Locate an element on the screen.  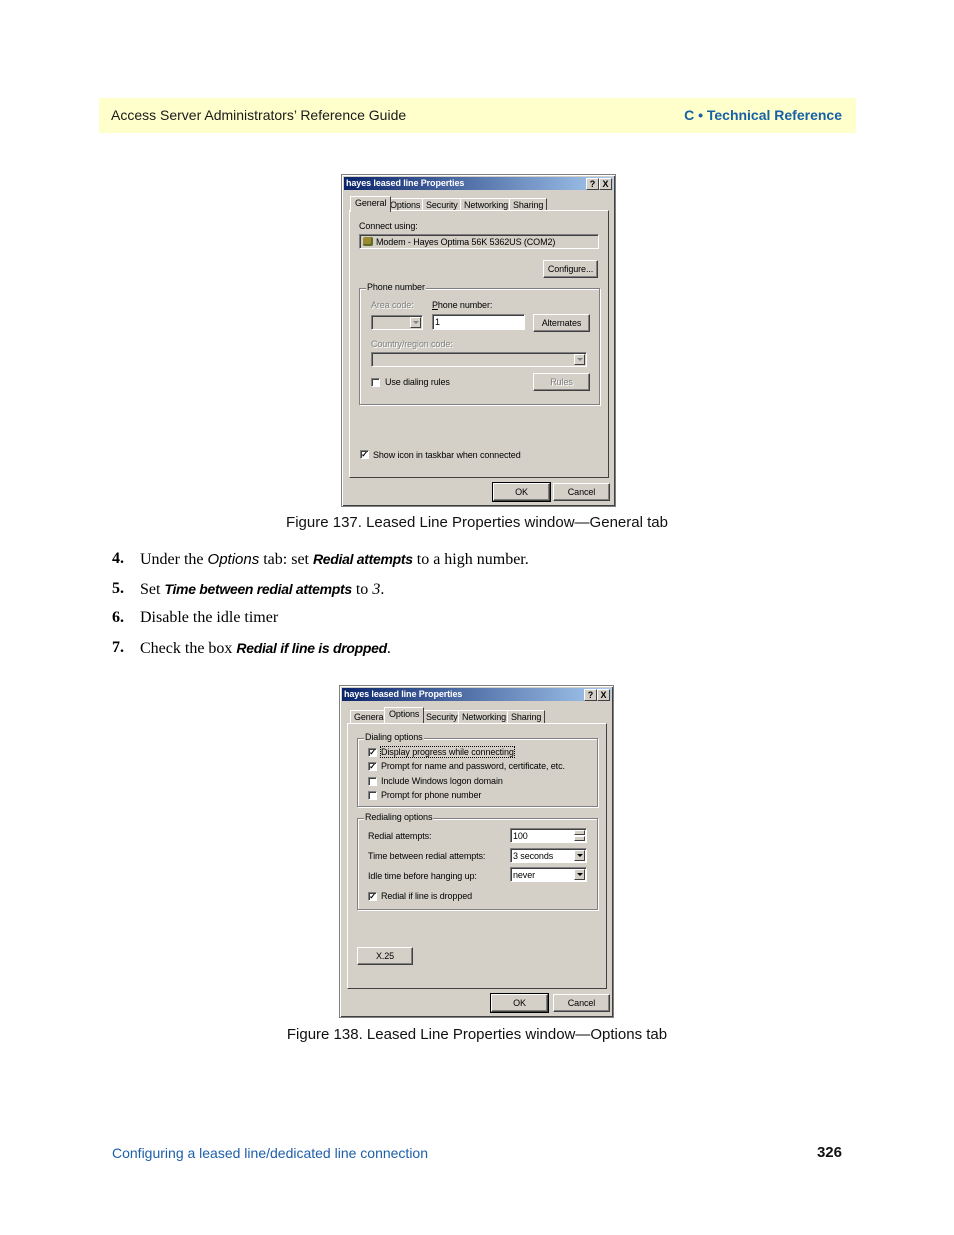
phone-number-input is located at coordinates (478, 322).